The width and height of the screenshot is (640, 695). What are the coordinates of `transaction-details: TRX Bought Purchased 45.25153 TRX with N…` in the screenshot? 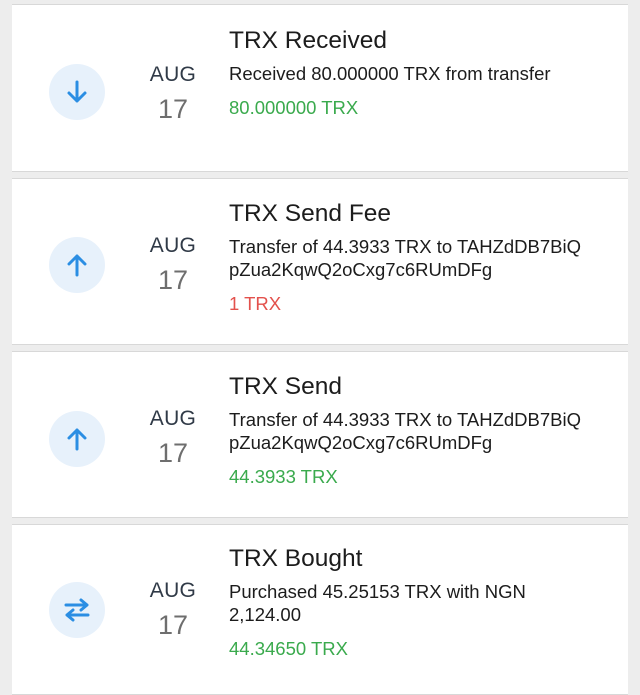 It's located at (422, 602).